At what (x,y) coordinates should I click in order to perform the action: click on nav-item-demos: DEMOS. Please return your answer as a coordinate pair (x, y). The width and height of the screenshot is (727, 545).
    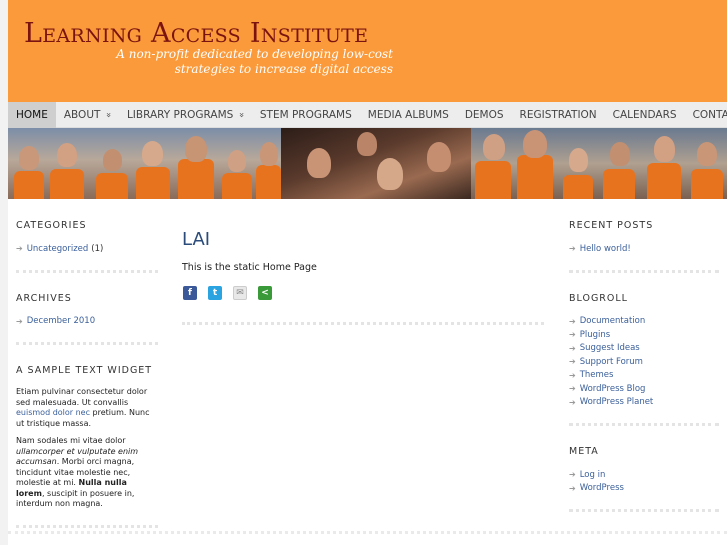
    Looking at the image, I should click on (484, 115).